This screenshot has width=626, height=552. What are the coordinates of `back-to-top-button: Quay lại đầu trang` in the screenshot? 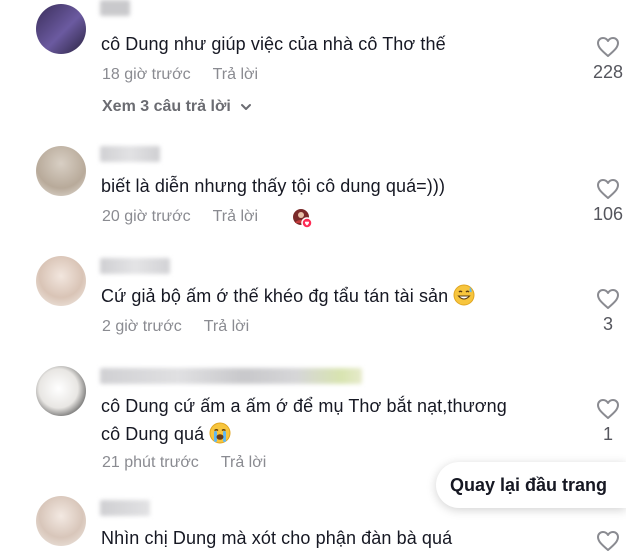 It's located at (531, 485).